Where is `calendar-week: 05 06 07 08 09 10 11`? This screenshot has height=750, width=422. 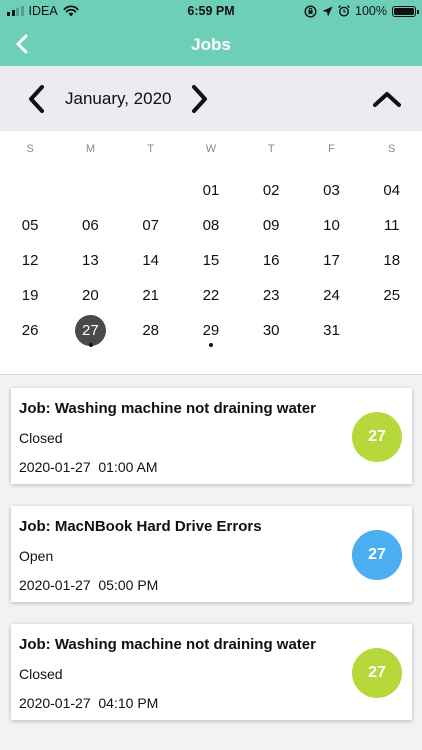
calendar-week: 05 06 07 08 09 10 11 is located at coordinates (211, 225).